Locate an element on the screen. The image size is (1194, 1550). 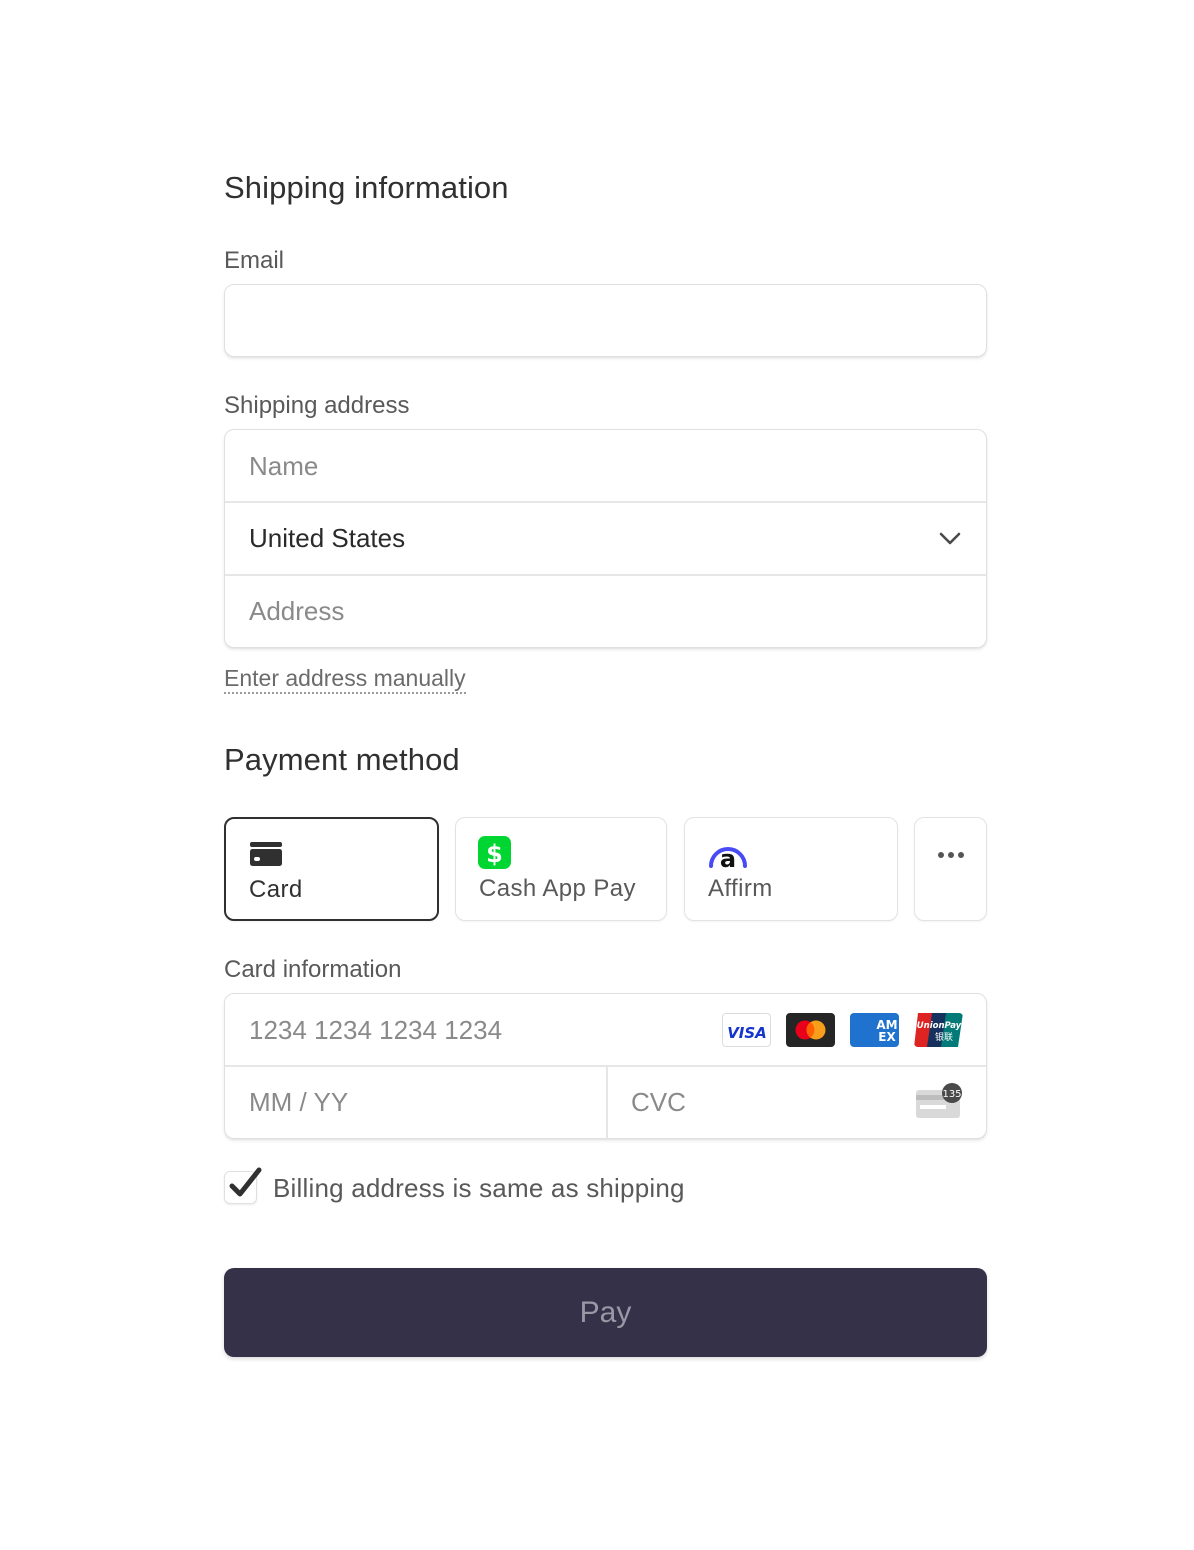
svg-text: a is located at coordinates (728, 857).